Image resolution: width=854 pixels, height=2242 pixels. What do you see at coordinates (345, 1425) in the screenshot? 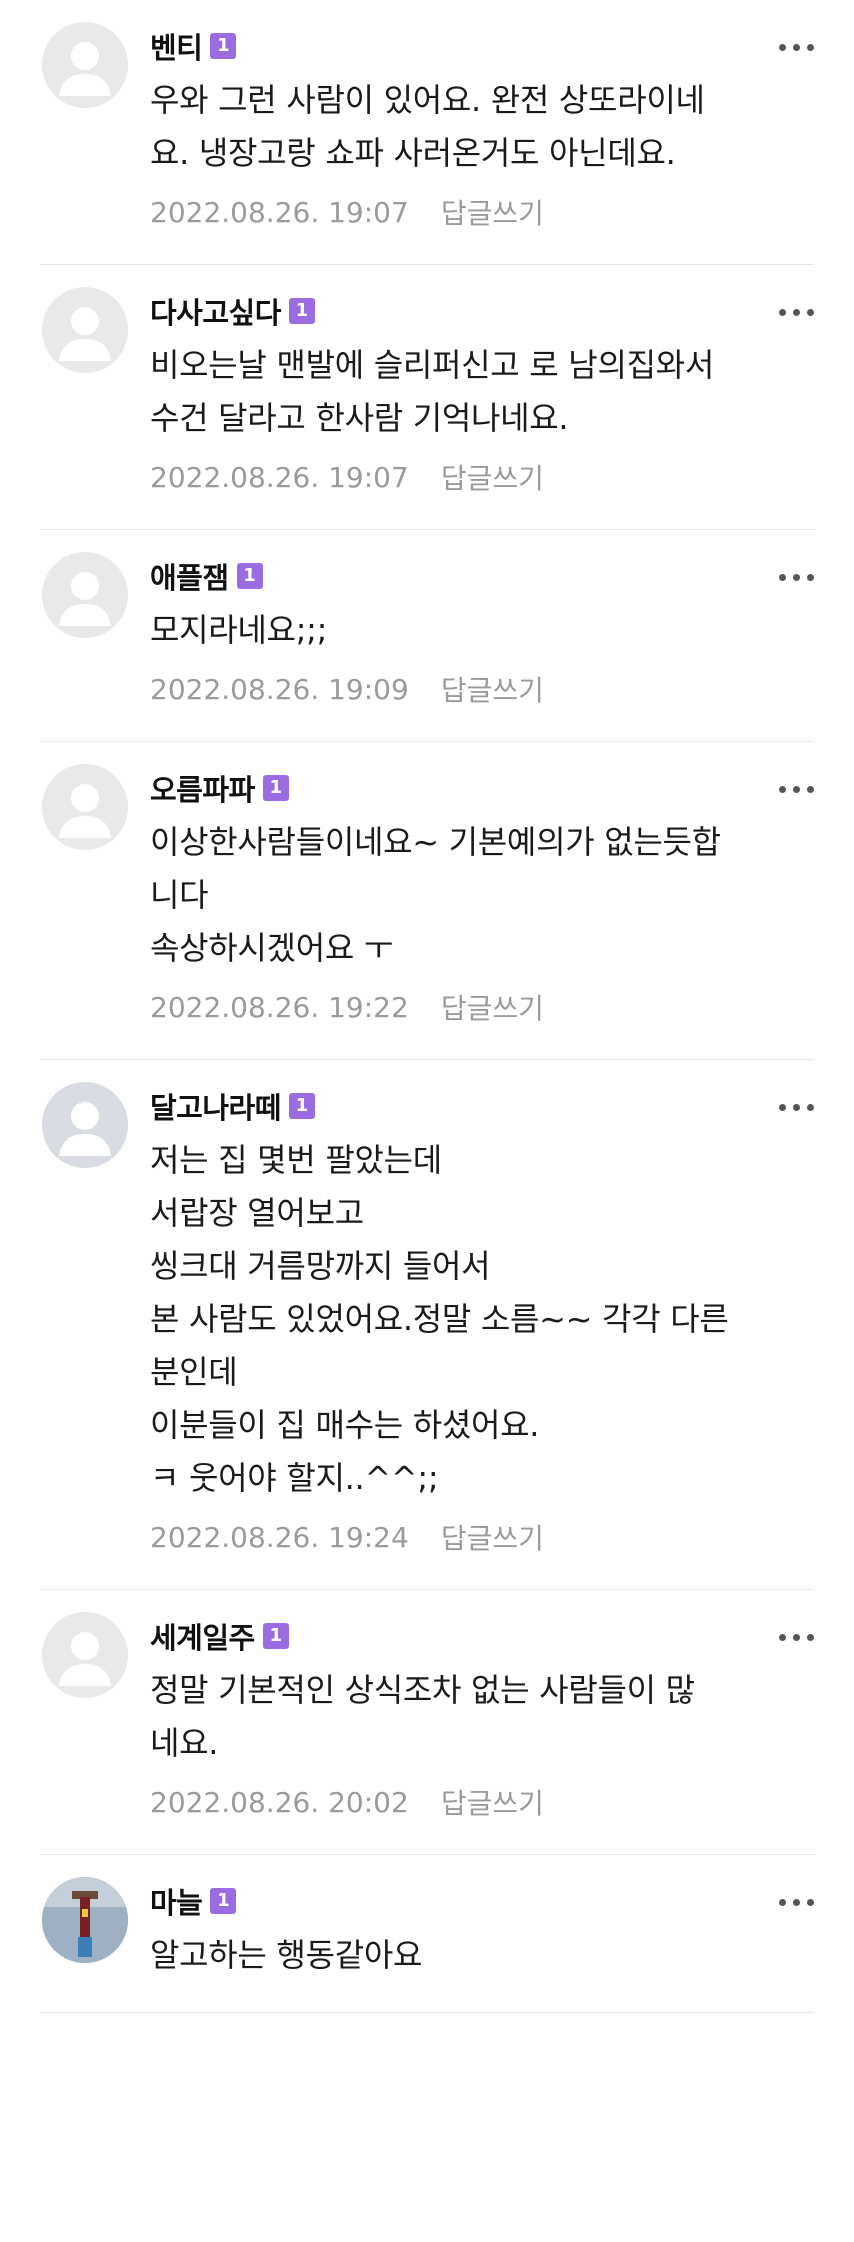
I see `comment-text-line: 이분들이 집 매수는 하셨어요.` at bounding box center [345, 1425].